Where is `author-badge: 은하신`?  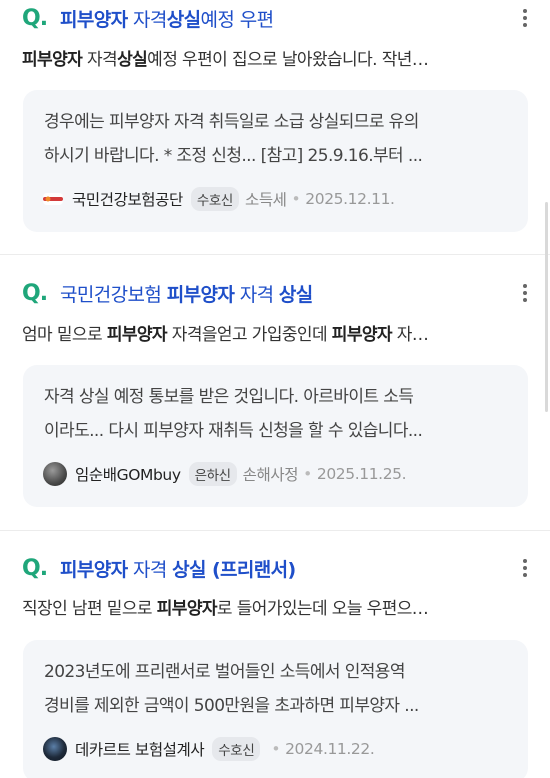 author-badge: 은하신 is located at coordinates (212, 474).